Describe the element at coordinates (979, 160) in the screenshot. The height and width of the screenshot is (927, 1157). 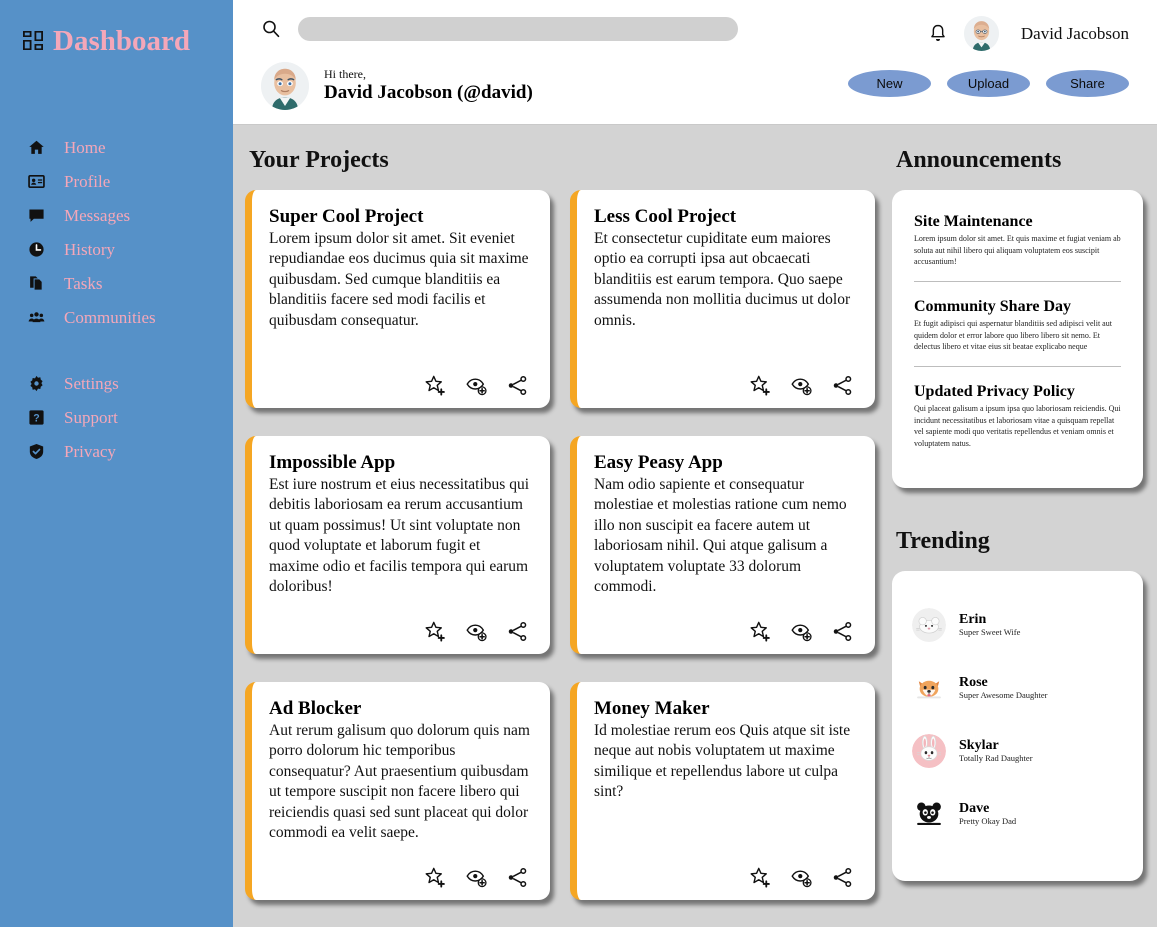
I see `announcements-title: Announcements` at that location.